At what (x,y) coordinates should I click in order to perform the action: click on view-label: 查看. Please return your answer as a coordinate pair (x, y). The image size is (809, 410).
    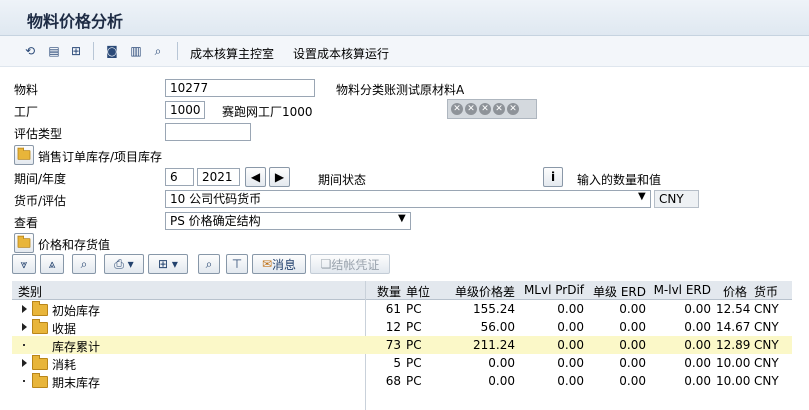
    Looking at the image, I should click on (26, 223).